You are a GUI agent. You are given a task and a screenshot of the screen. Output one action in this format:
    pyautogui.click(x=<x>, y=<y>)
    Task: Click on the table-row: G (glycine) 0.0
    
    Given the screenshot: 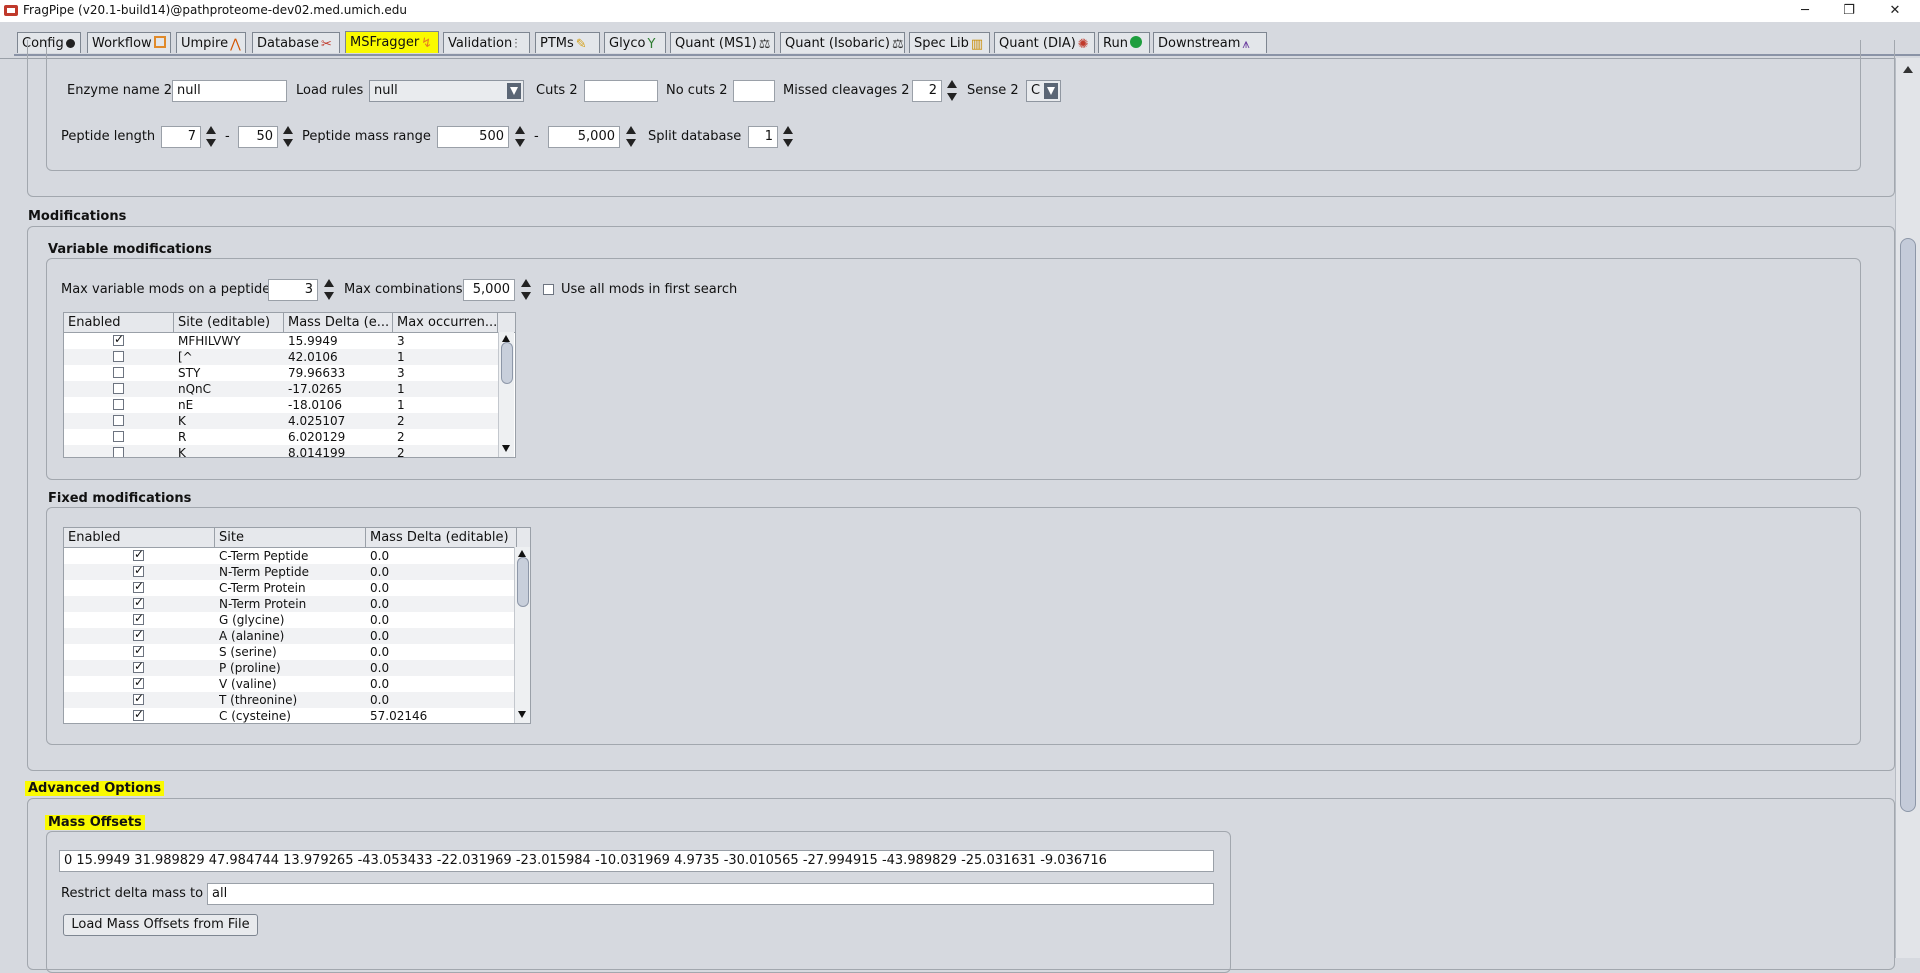 What is the action you would take?
    pyautogui.click(x=289, y=619)
    